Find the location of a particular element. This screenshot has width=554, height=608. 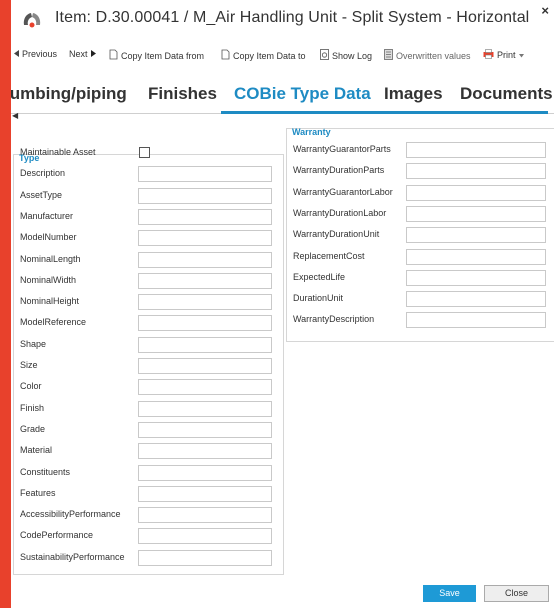

form-row: ReplacementCost is located at coordinates (420, 257).